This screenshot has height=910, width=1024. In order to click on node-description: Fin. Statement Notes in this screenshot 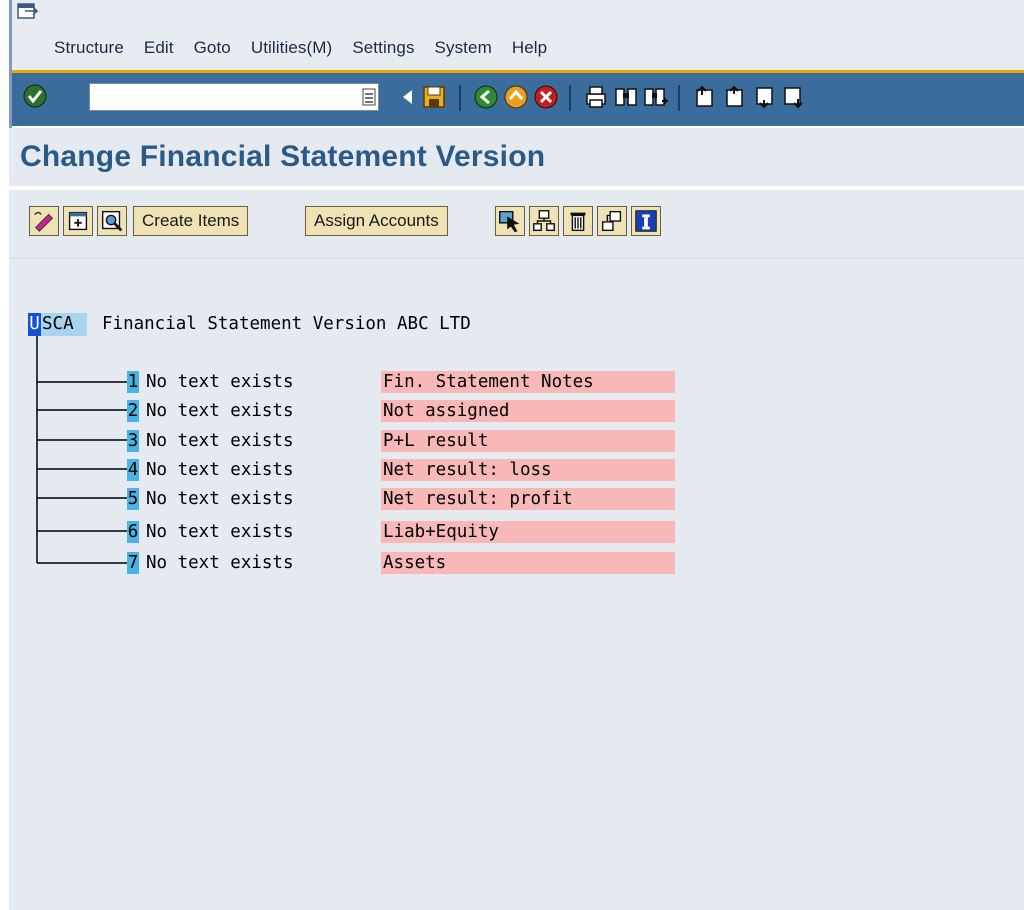, I will do `click(528, 382)`.